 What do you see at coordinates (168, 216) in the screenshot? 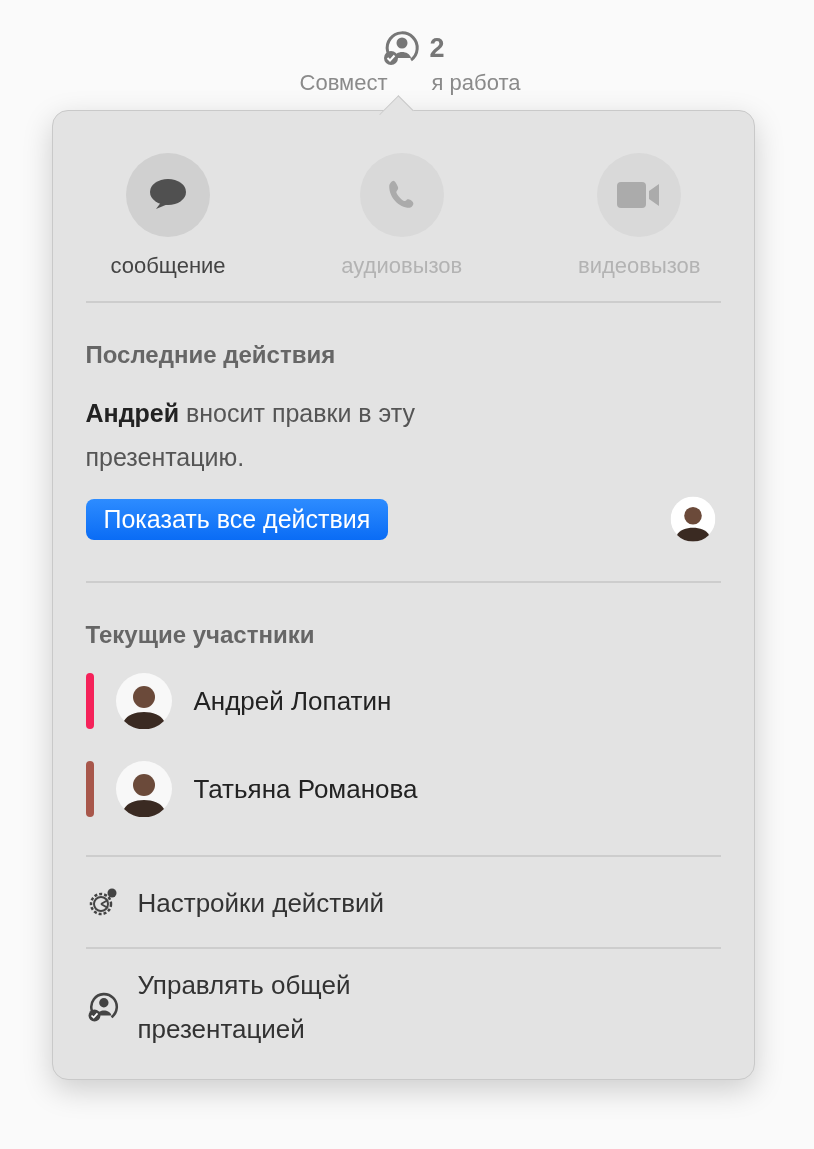
I see `message-button: сообщение` at bounding box center [168, 216].